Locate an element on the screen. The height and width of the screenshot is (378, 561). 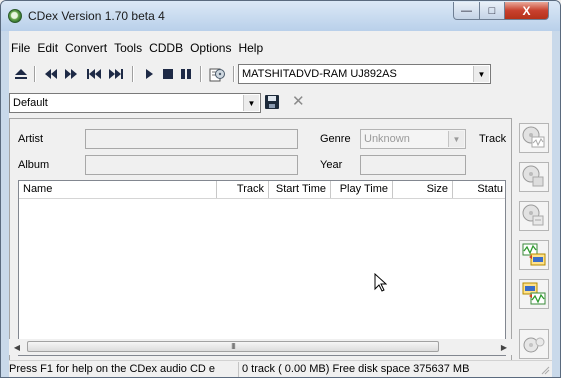
drive-select: MATSHITADVD-RAM UJ892AS ▼ is located at coordinates (364, 74).